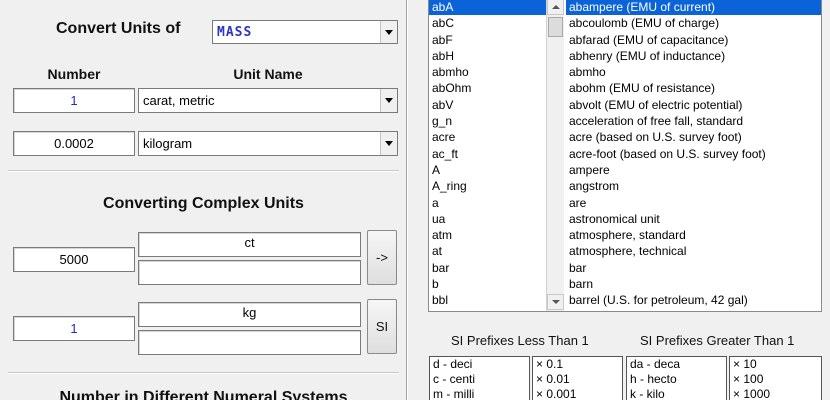 This screenshot has height=400, width=830. What do you see at coordinates (453, 364) in the screenshot?
I see `si-prefix-item: d - deci` at bounding box center [453, 364].